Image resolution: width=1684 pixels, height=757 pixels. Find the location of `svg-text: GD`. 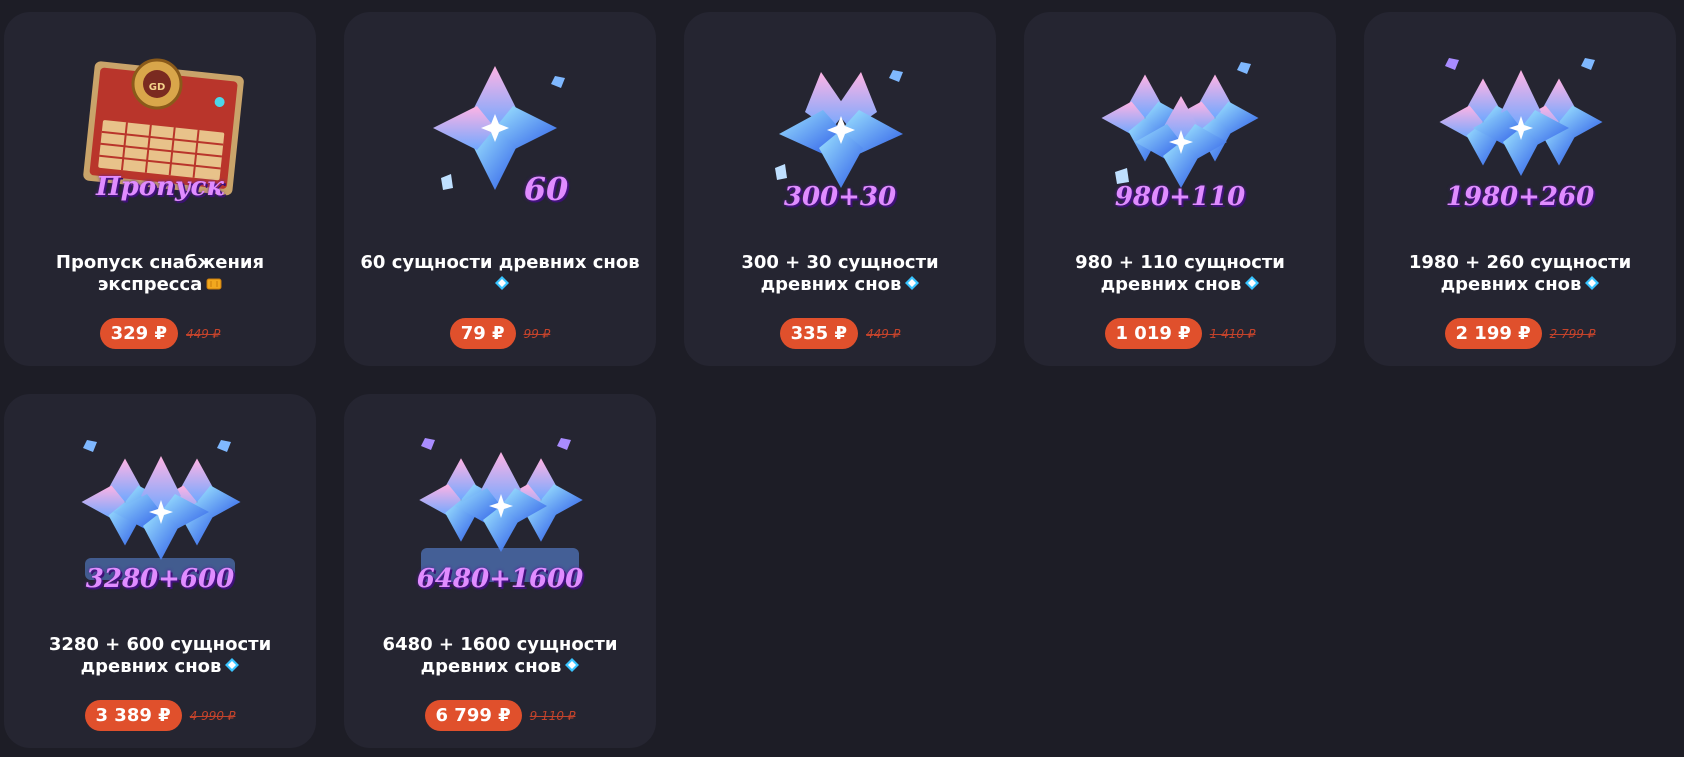

svg-text: GD is located at coordinates (157, 87).